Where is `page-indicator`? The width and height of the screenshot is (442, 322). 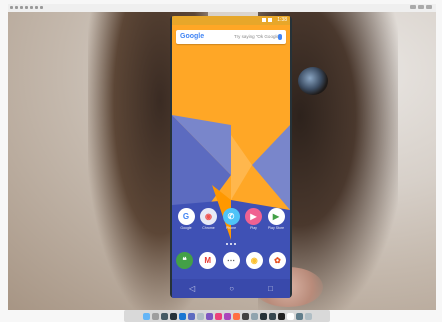 page-indicator is located at coordinates (231, 244).